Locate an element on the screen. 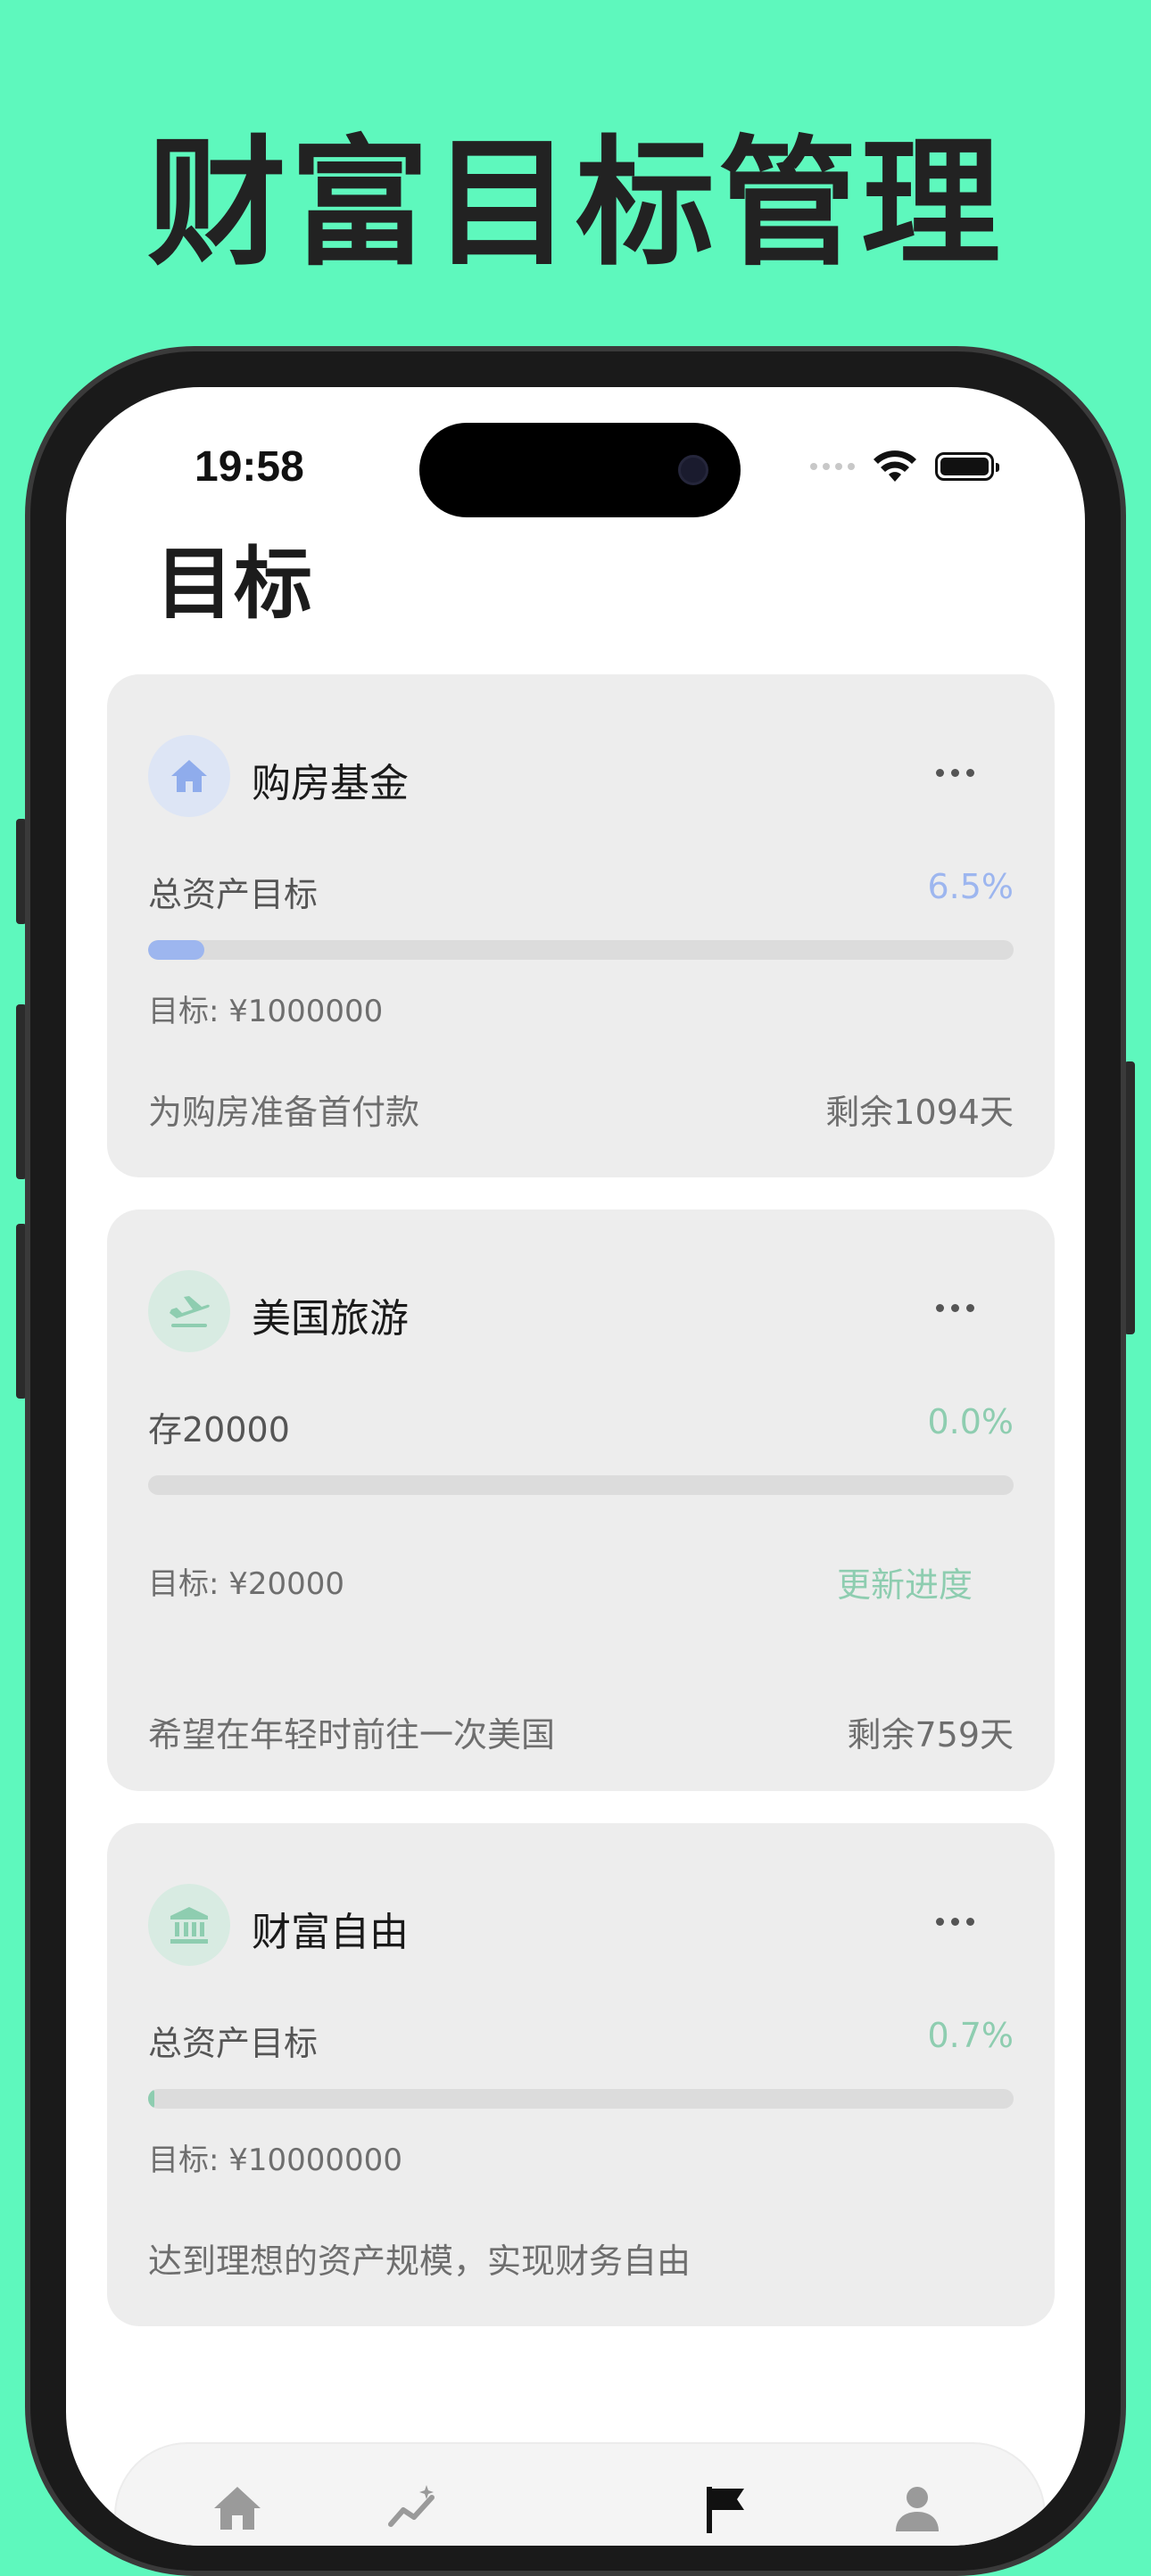 The height and width of the screenshot is (2576, 1151). goal-percent: 0.7% is located at coordinates (970, 2035).